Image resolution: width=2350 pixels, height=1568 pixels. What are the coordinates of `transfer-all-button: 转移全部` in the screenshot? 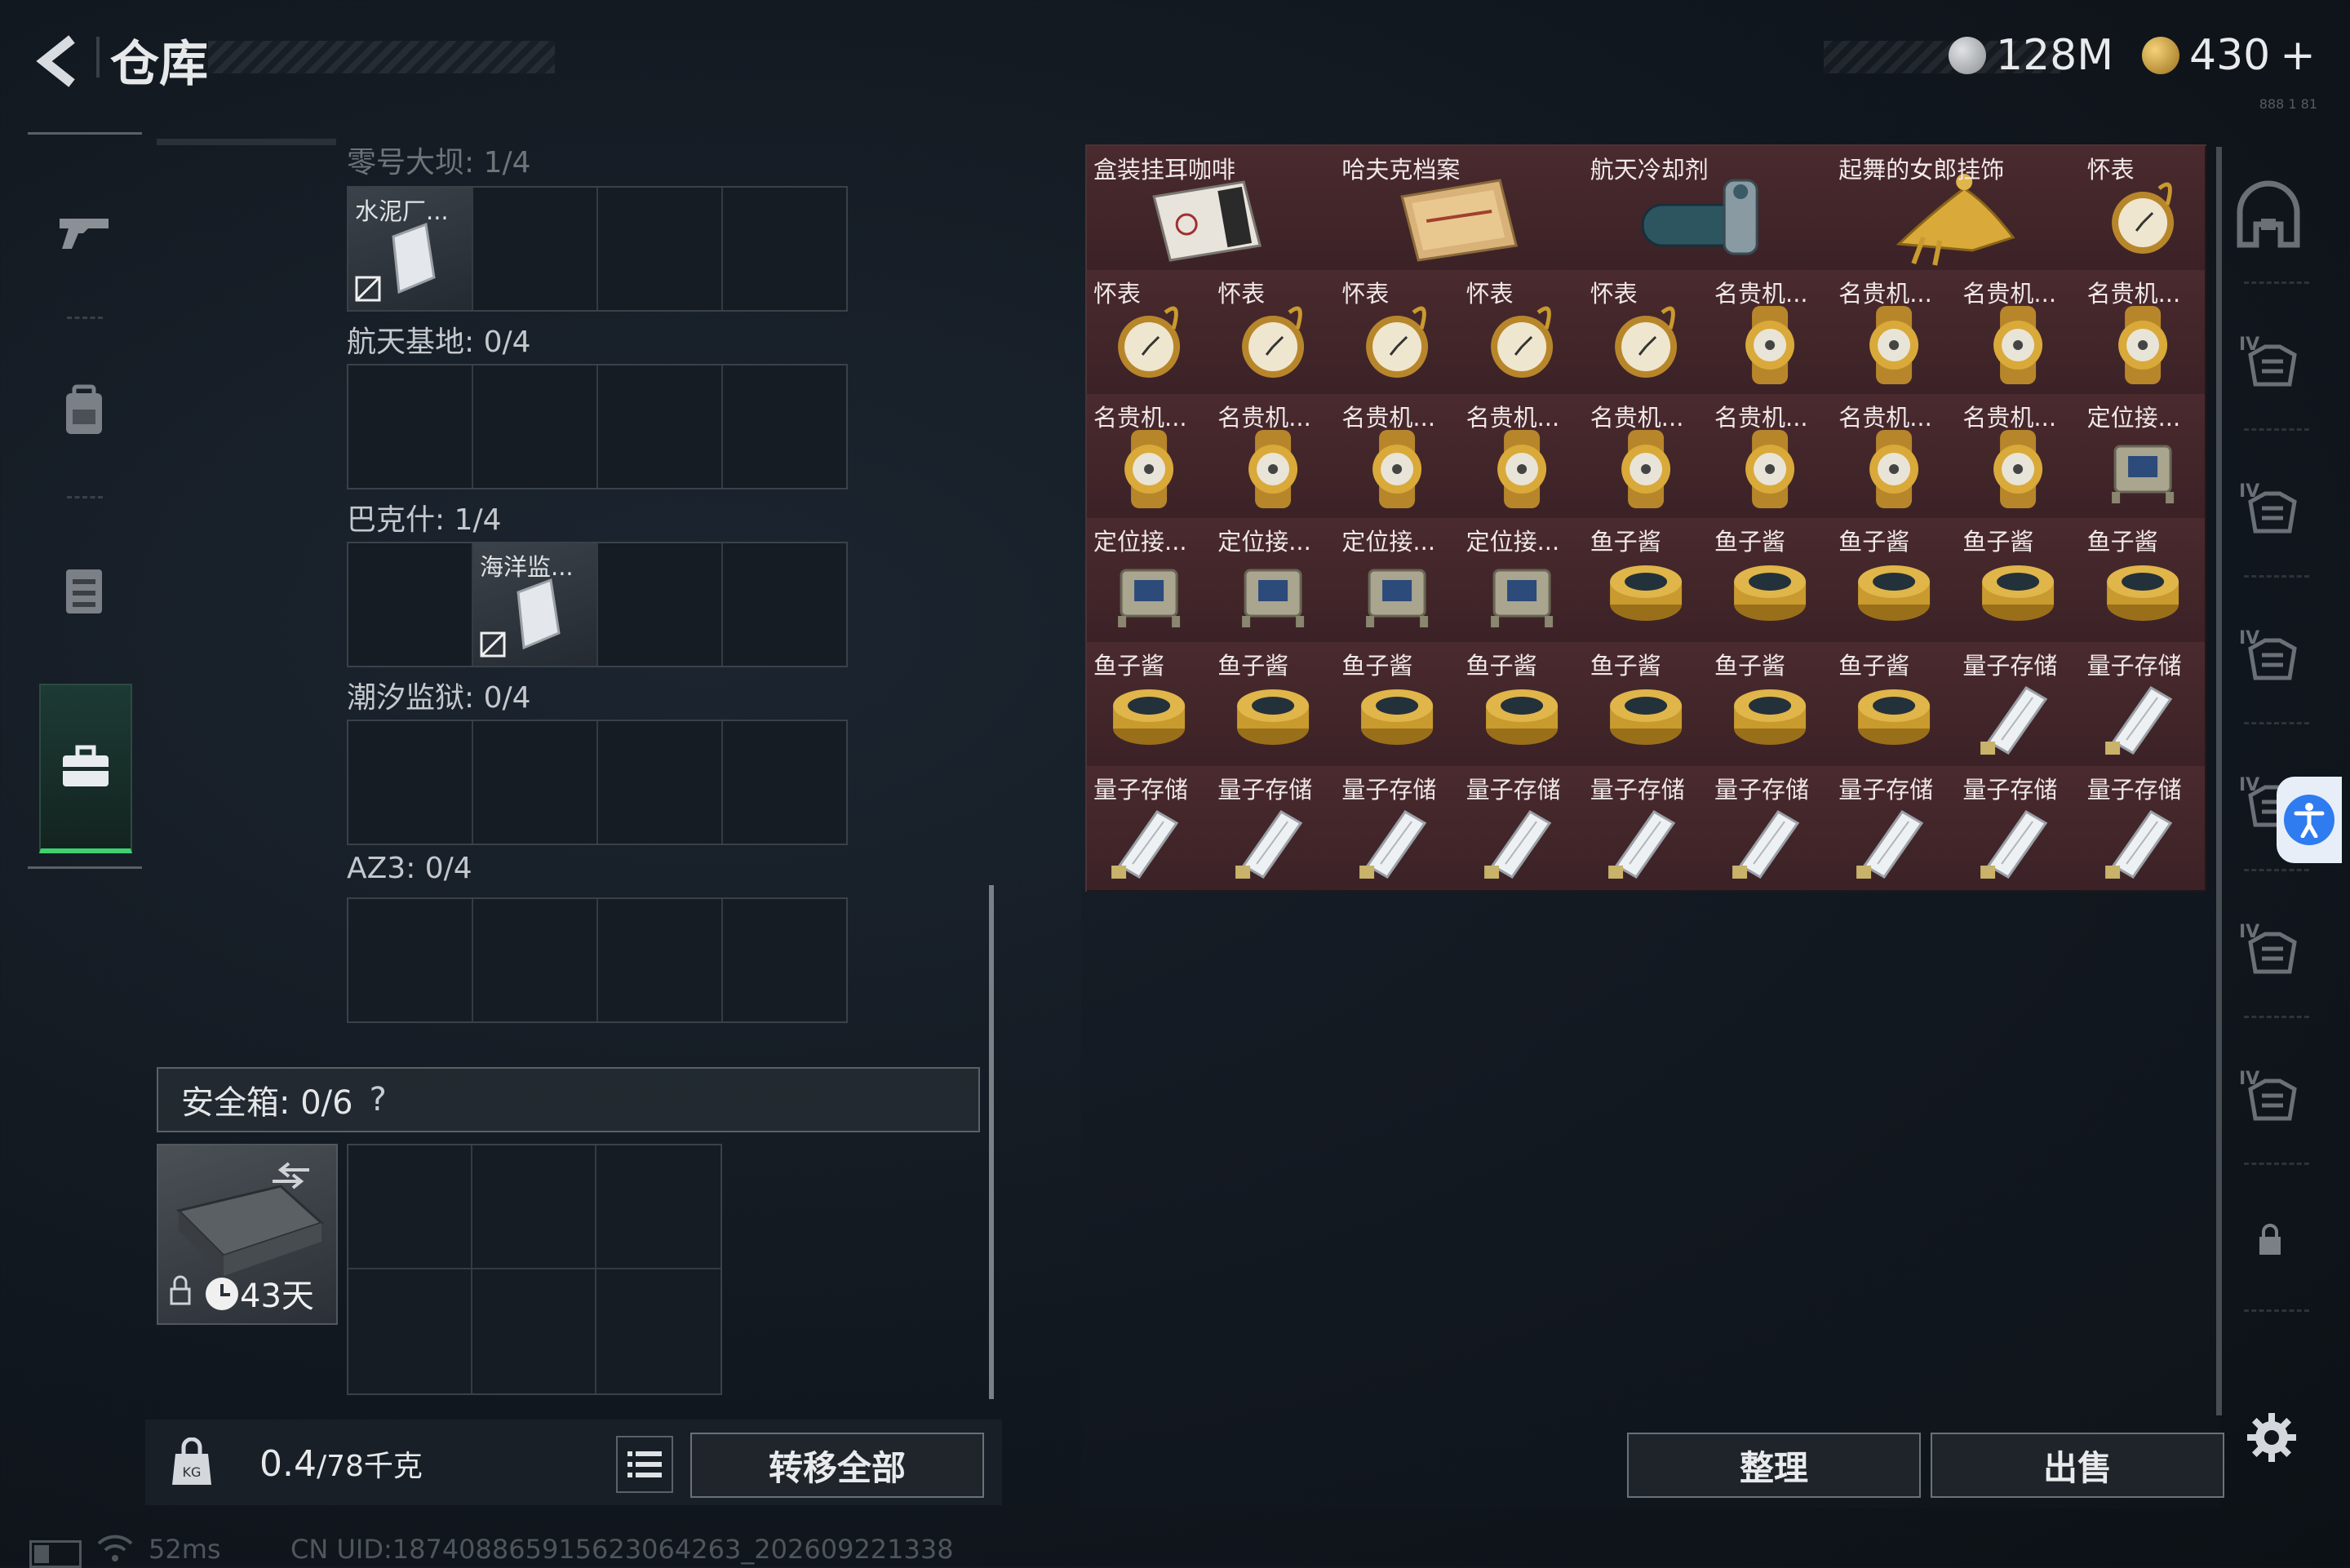 It's located at (837, 1465).